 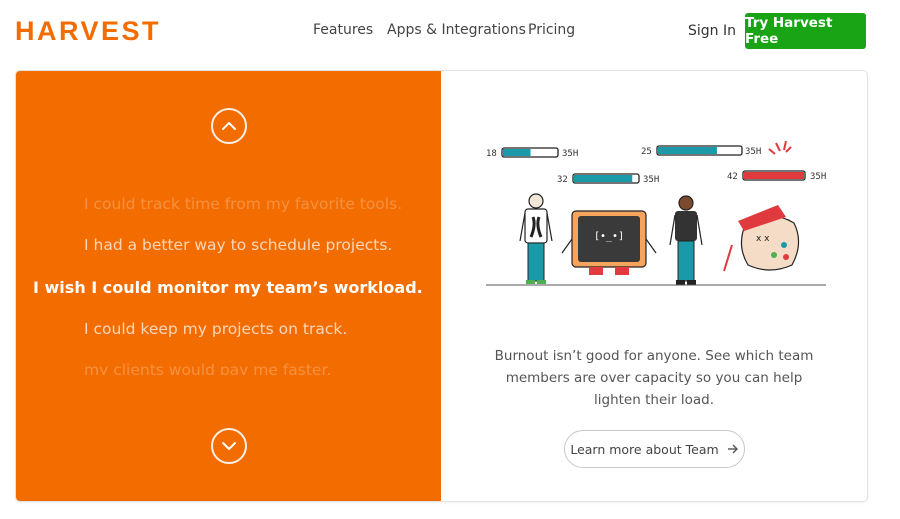 I want to click on bar-value: 42, so click(x=732, y=177).